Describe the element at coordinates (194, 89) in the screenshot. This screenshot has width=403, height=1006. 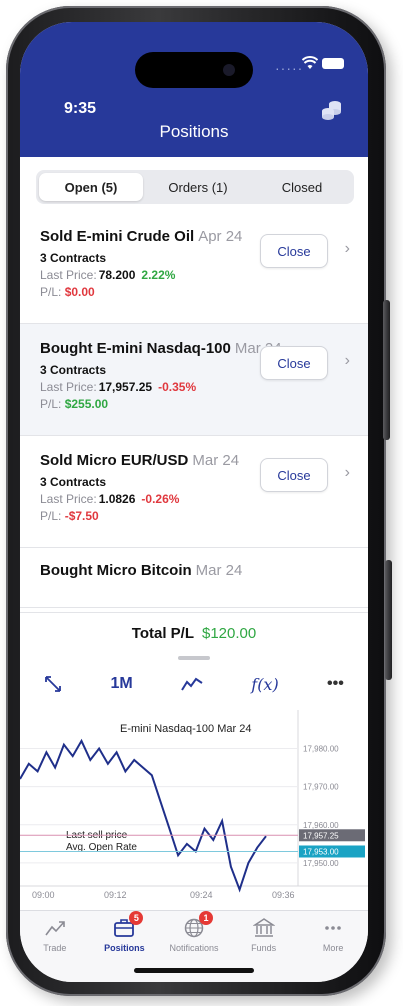
I see `app-header: 9:35 ····· Positions` at that location.